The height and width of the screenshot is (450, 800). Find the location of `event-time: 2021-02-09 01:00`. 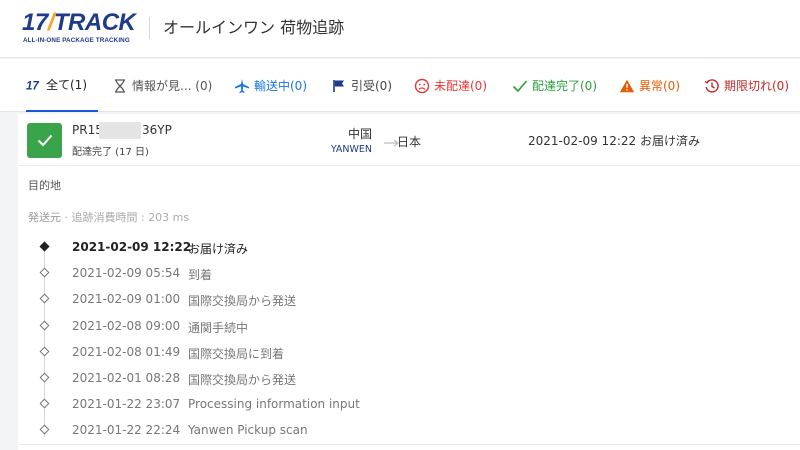

event-time: 2021-02-09 01:00 is located at coordinates (126, 299).